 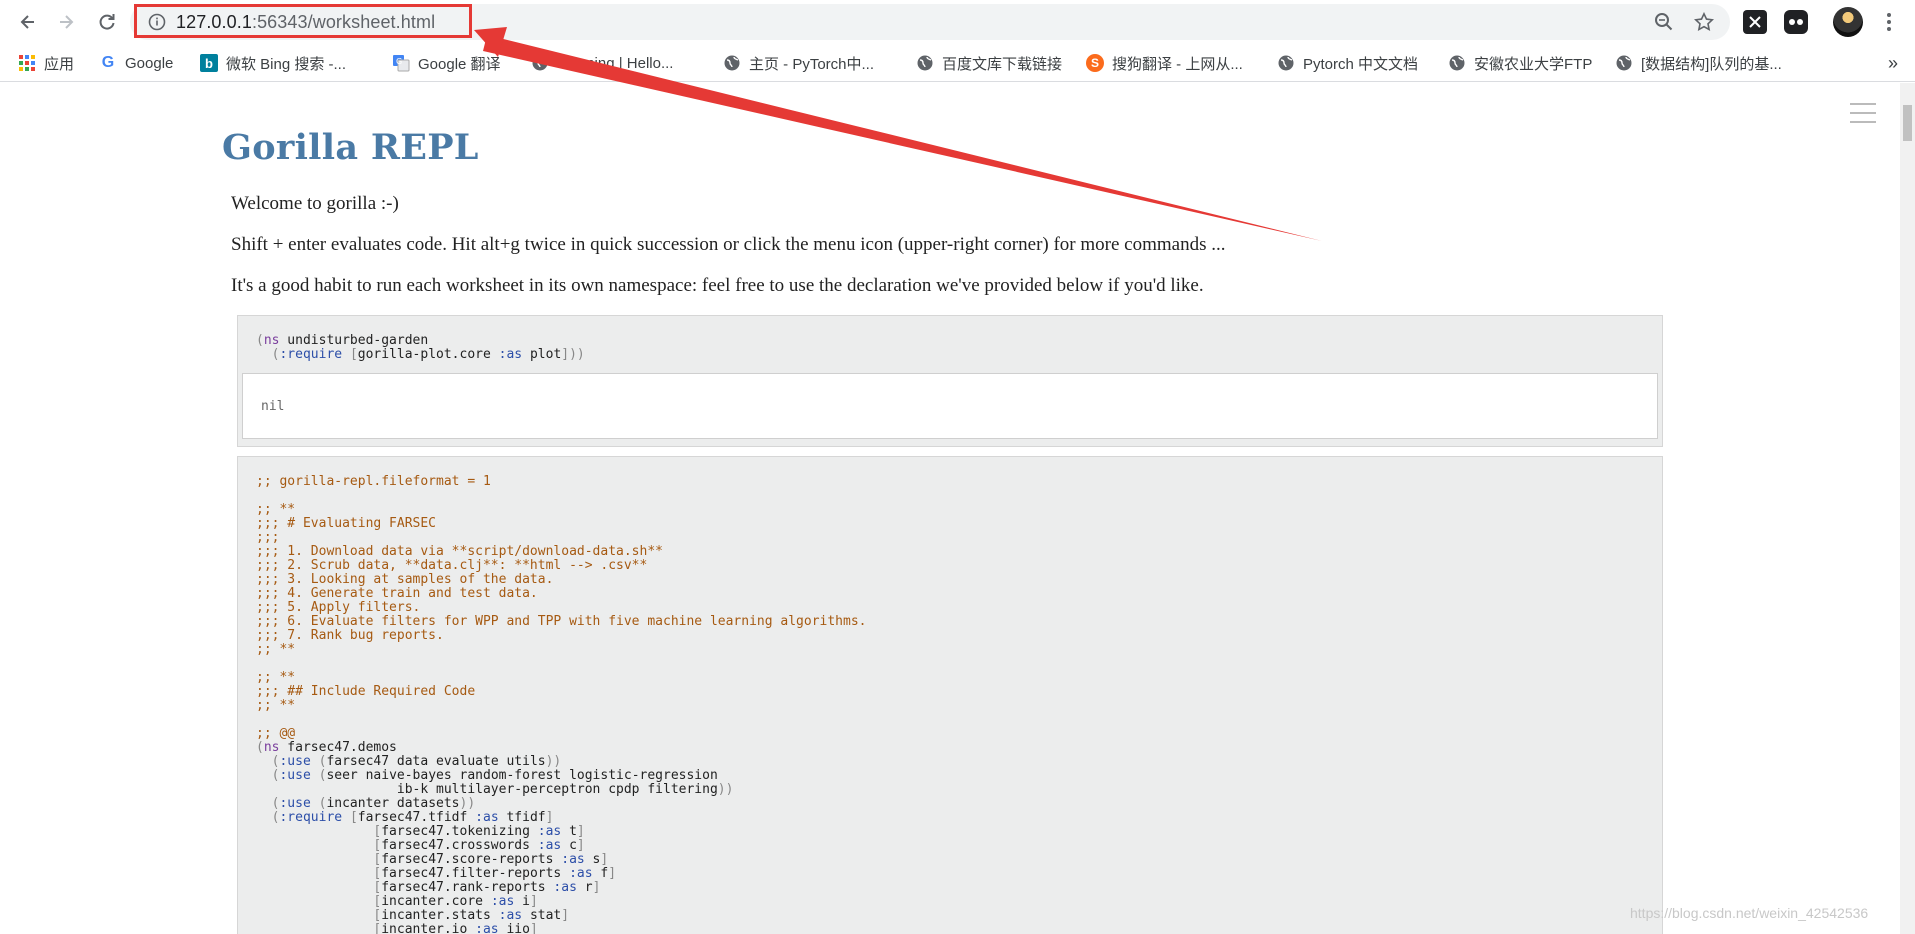 I want to click on bookmark-label: 应用, so click(x=59, y=64).